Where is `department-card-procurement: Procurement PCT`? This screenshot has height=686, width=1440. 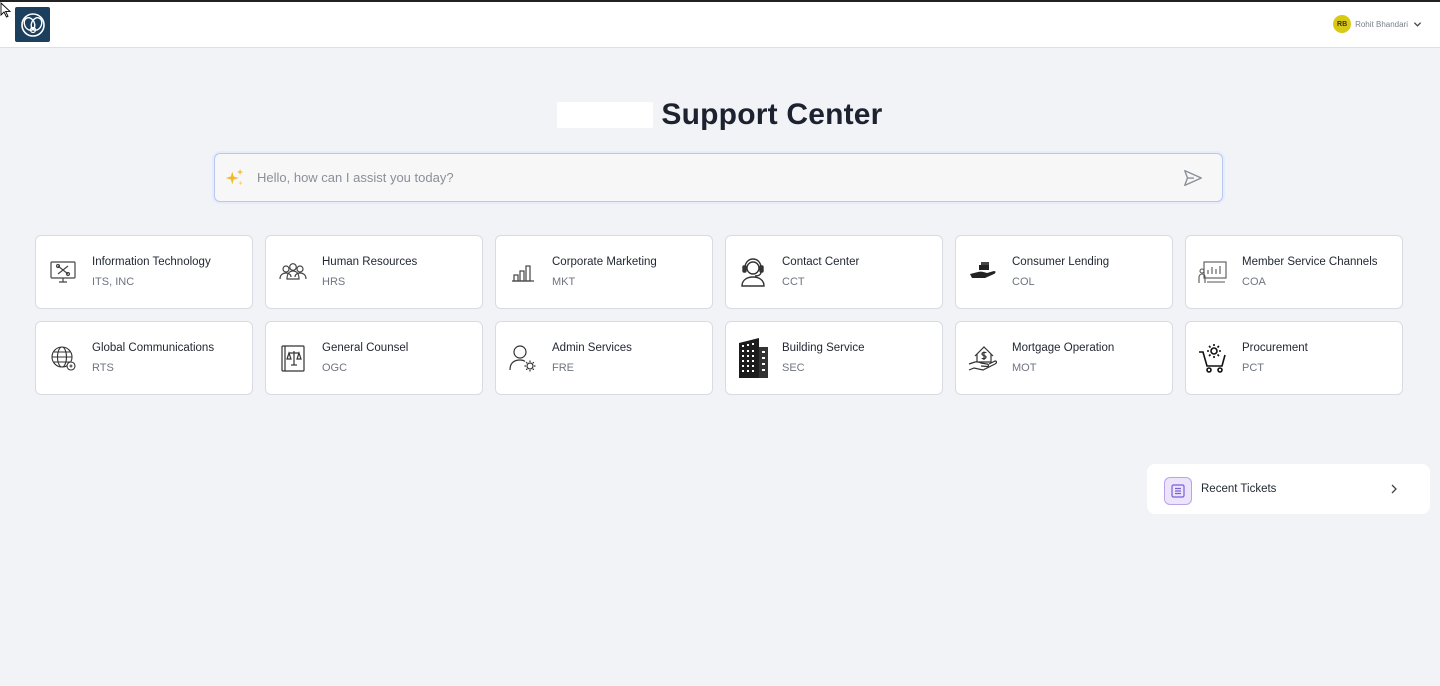
department-card-procurement: Procurement PCT is located at coordinates (1294, 358).